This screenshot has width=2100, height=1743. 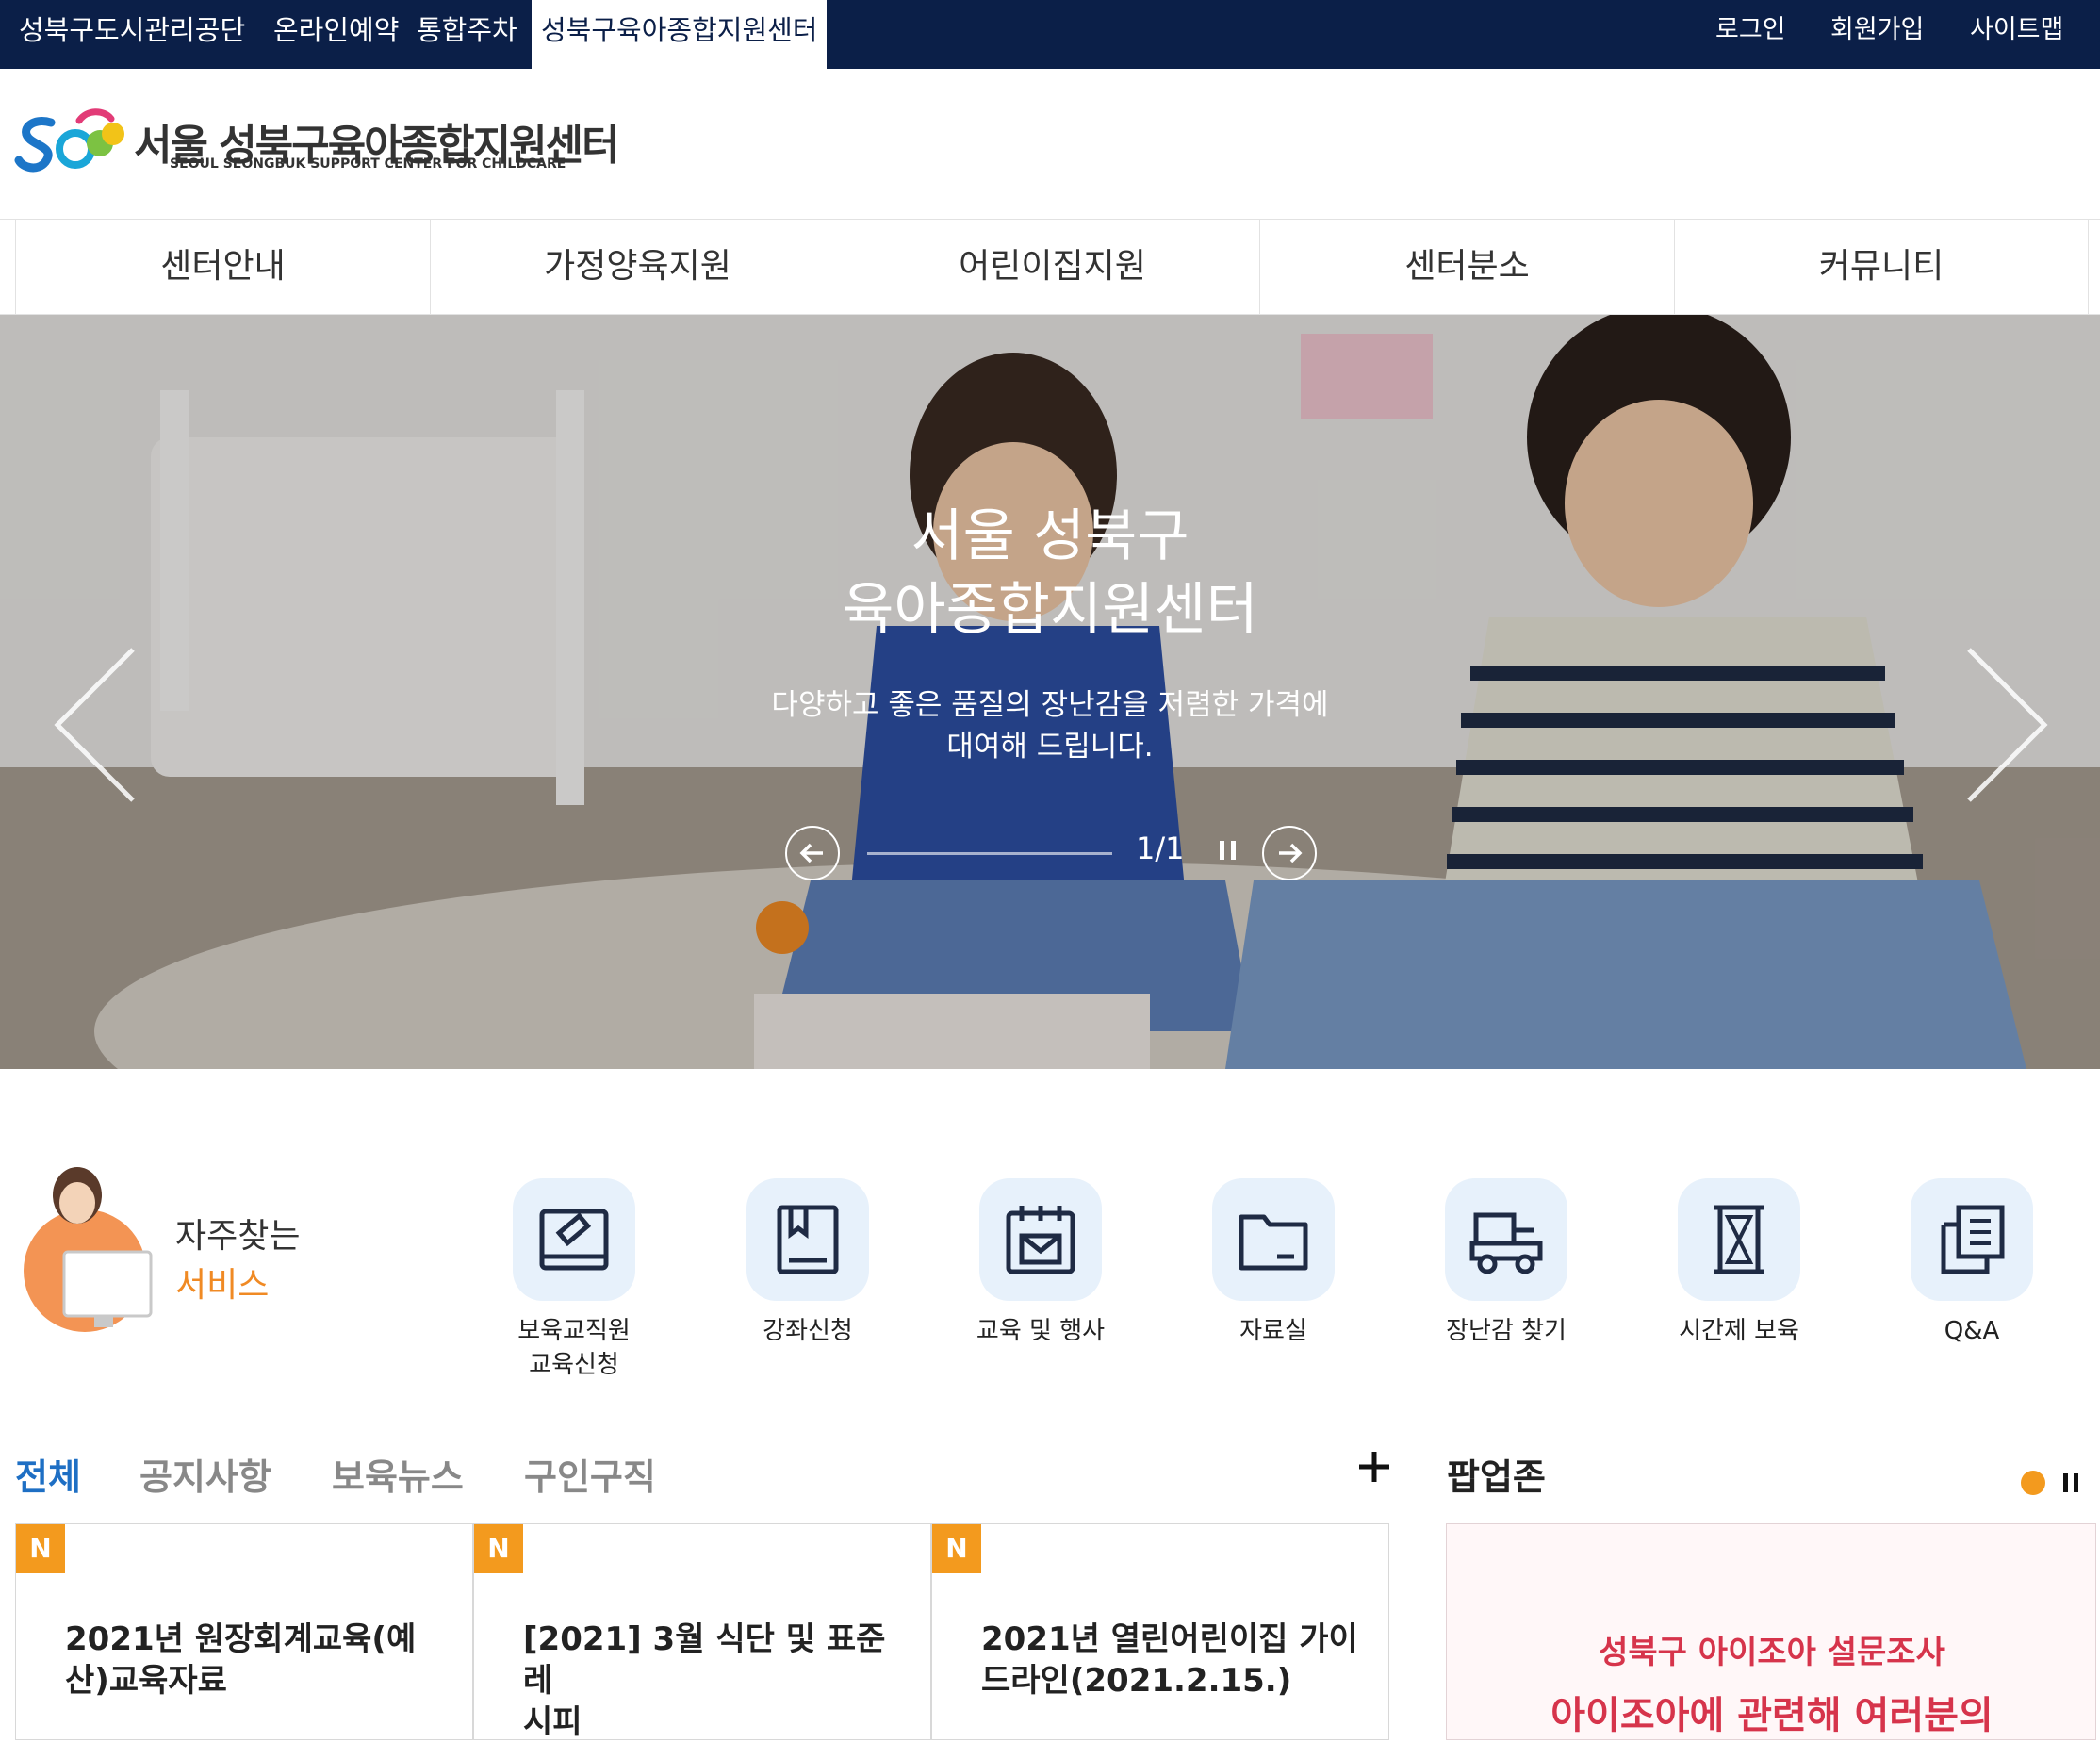 I want to click on popup-banner-line2: 아이조아에 관련해 여러분의, so click(x=1771, y=1715).